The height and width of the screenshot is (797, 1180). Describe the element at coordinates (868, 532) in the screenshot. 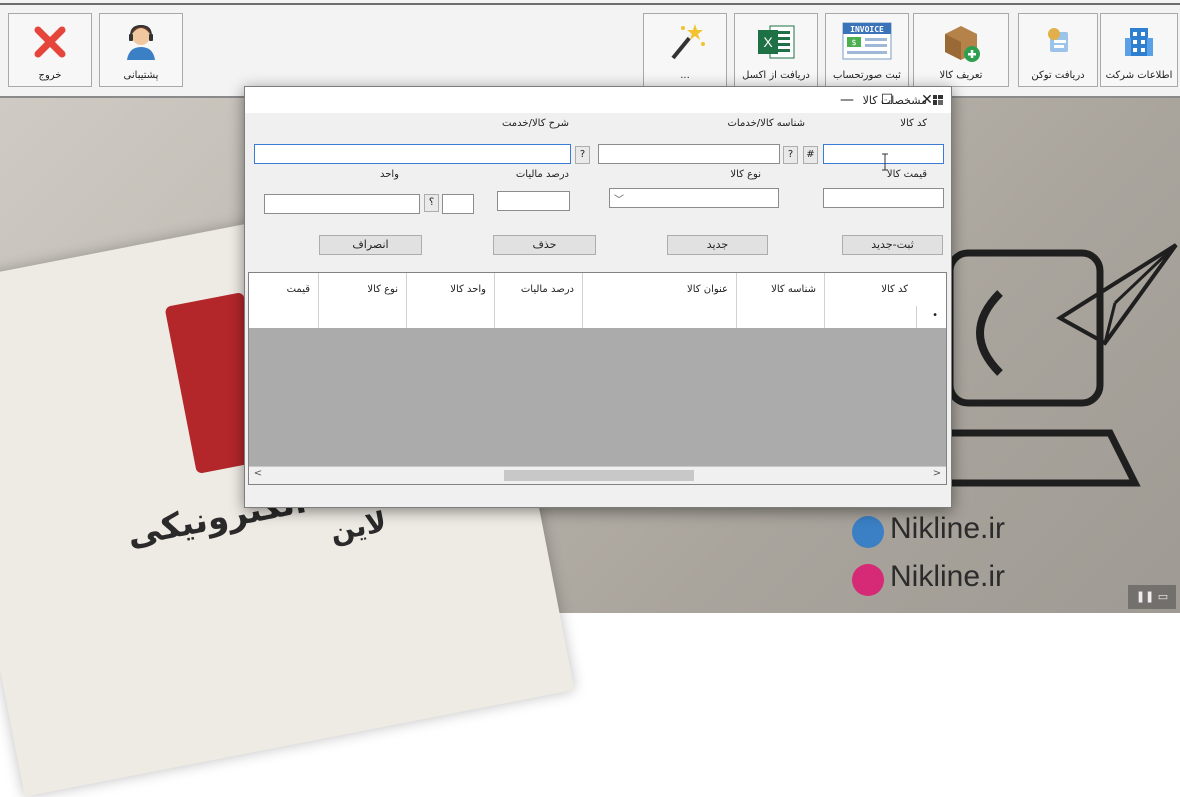

I see `globe-icon` at that location.